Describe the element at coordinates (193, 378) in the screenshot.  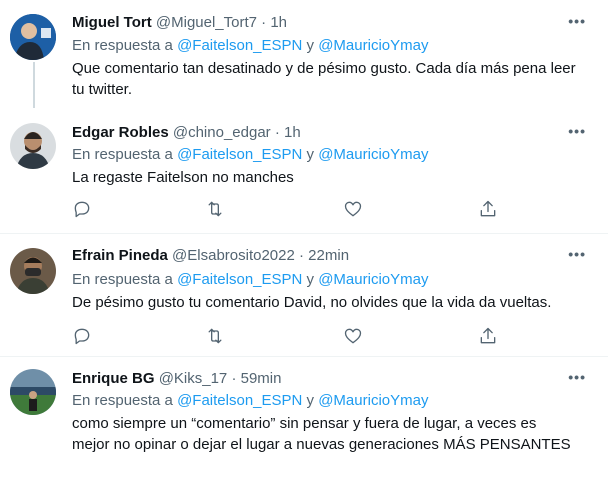
I see `author-handle: @Kiks_17` at that location.